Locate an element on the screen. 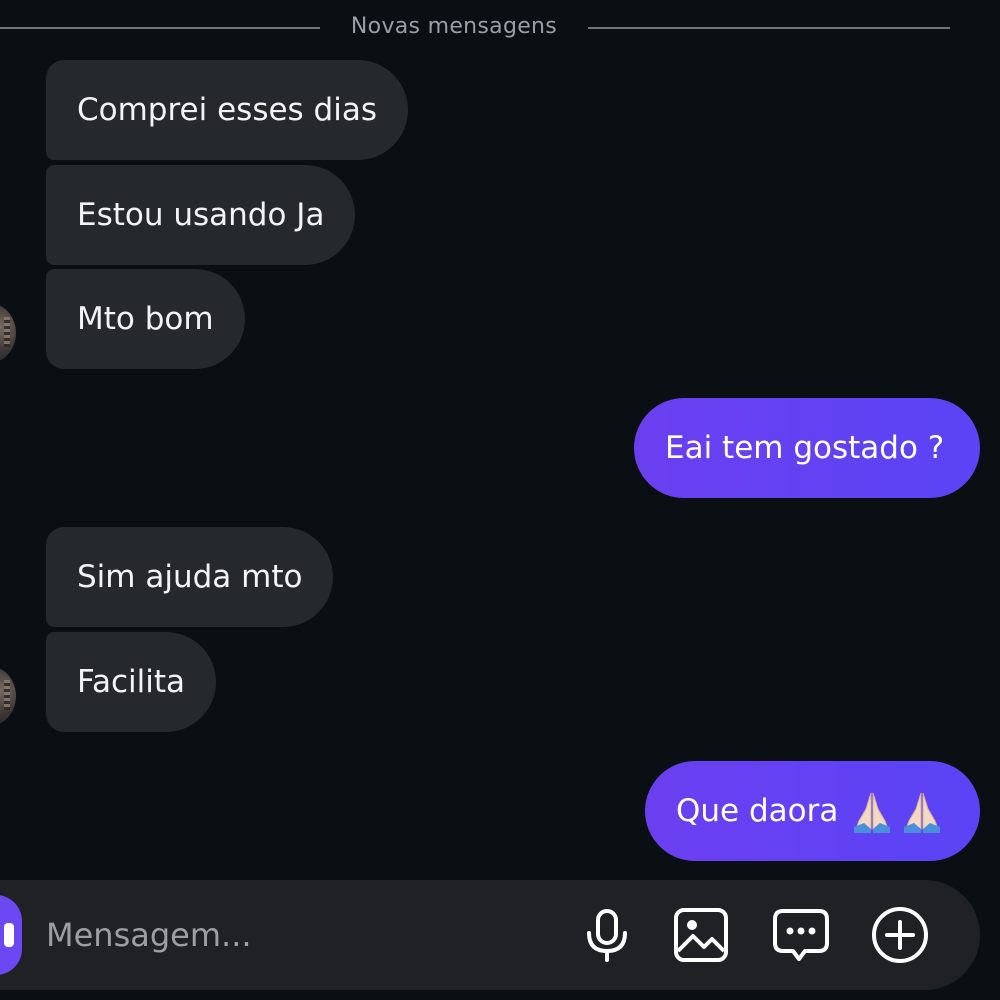 Image resolution: width=1000 pixels, height=1000 pixels. more-options-button is located at coordinates (900, 935).